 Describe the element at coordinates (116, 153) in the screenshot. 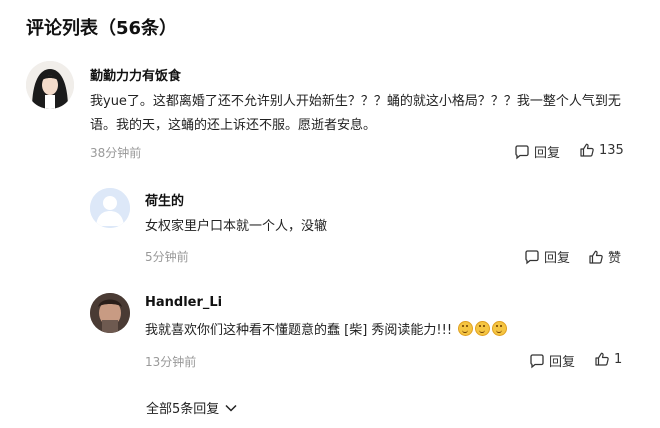

I see `comment-time: 38分钟前` at that location.